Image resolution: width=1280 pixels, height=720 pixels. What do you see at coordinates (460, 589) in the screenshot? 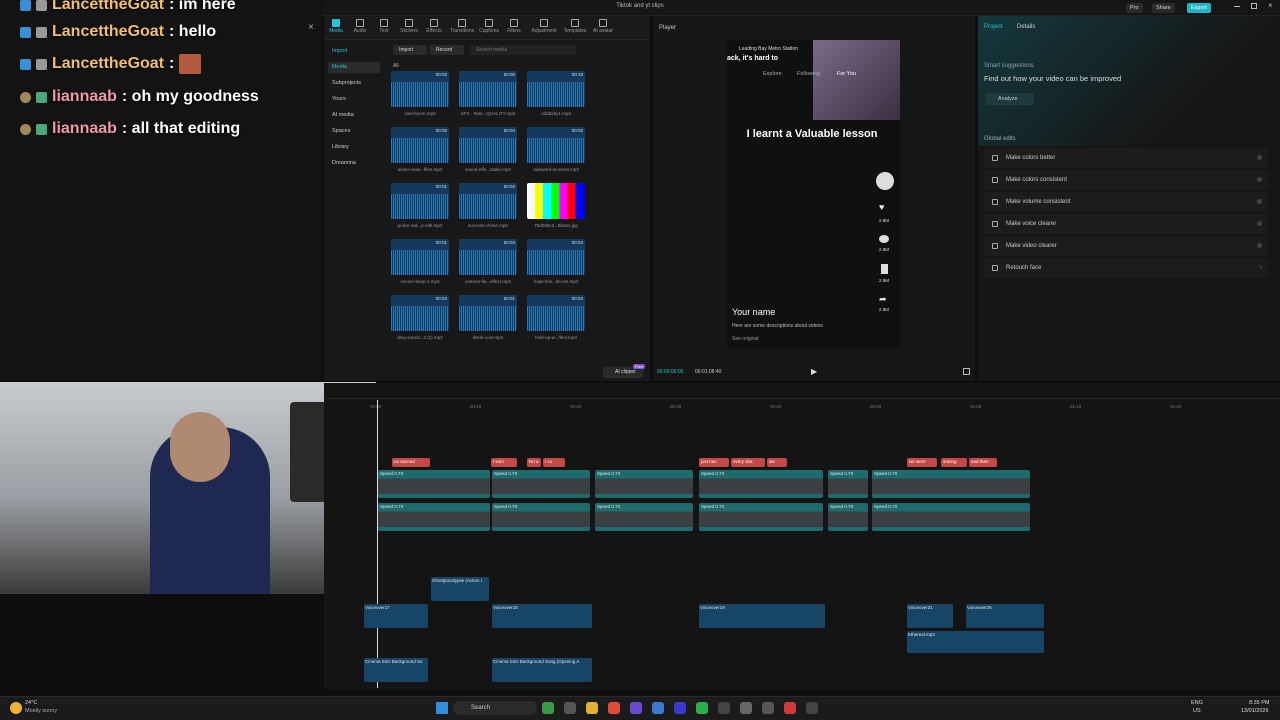
I see `audio-clip: Ghostpocalypse (Action I` at bounding box center [460, 589].